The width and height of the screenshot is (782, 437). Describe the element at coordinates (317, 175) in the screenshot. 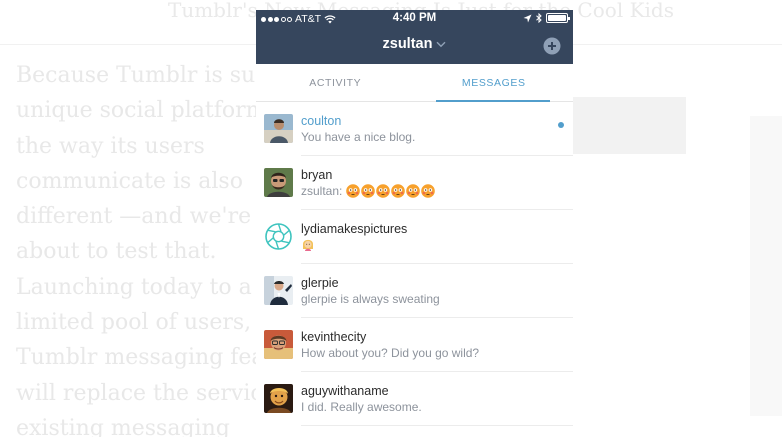

I see `conversation-name: bryan` at that location.